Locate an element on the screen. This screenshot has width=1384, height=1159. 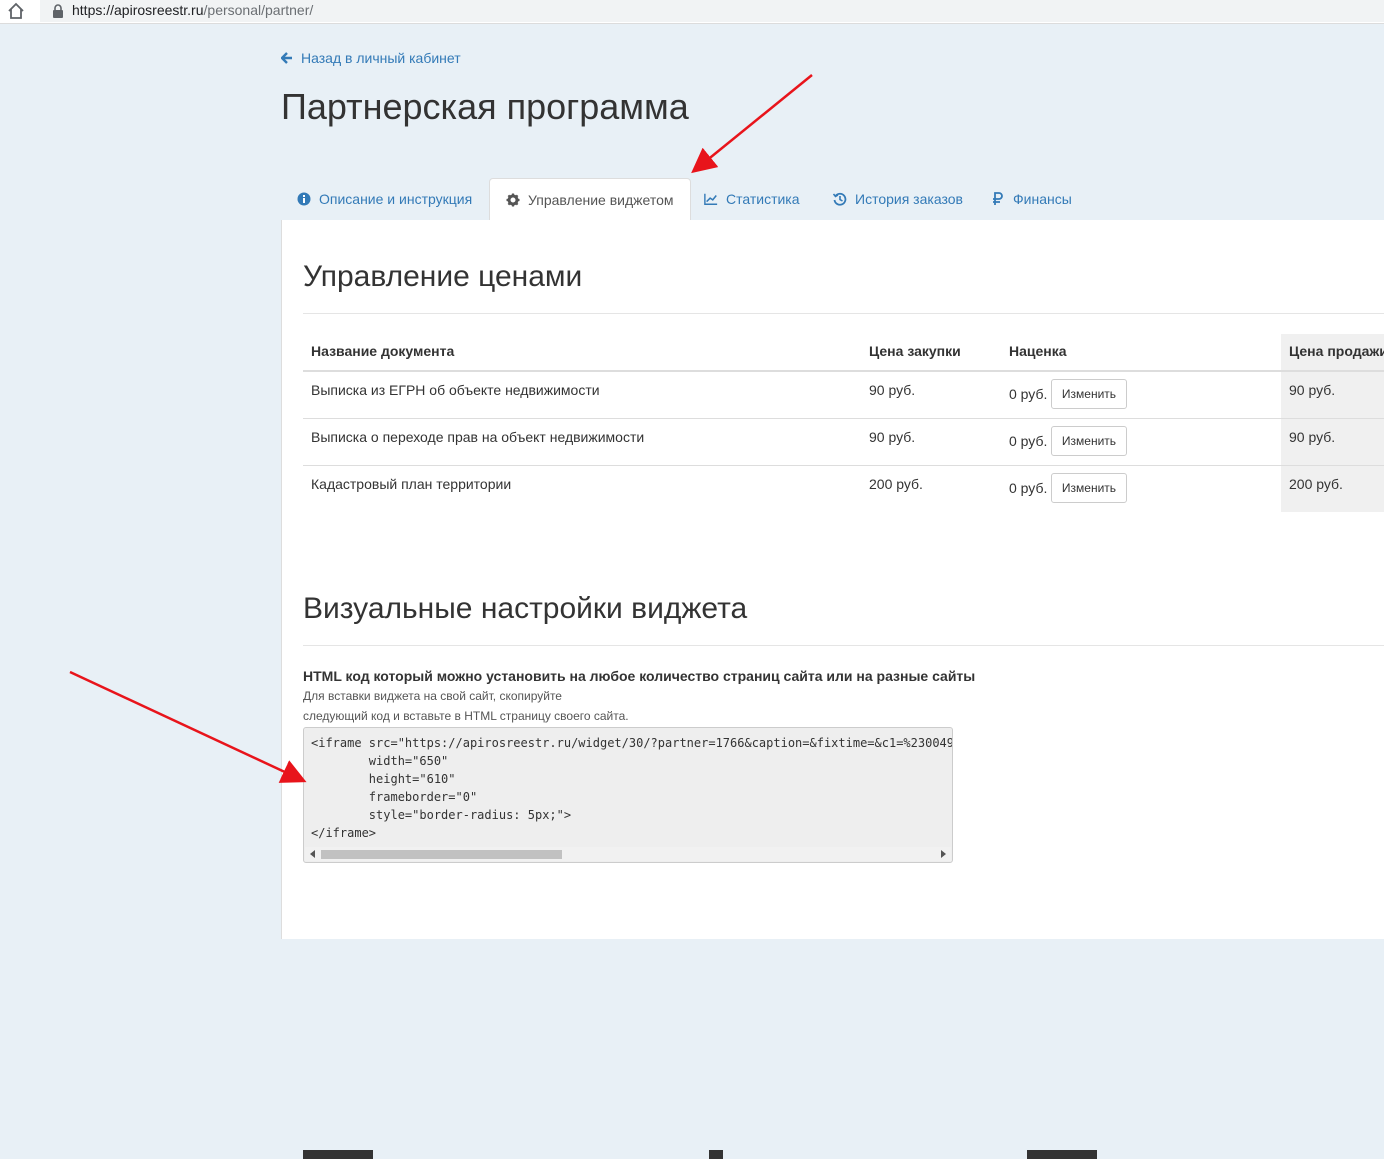
tab-label: Финансы is located at coordinates (1042, 199).